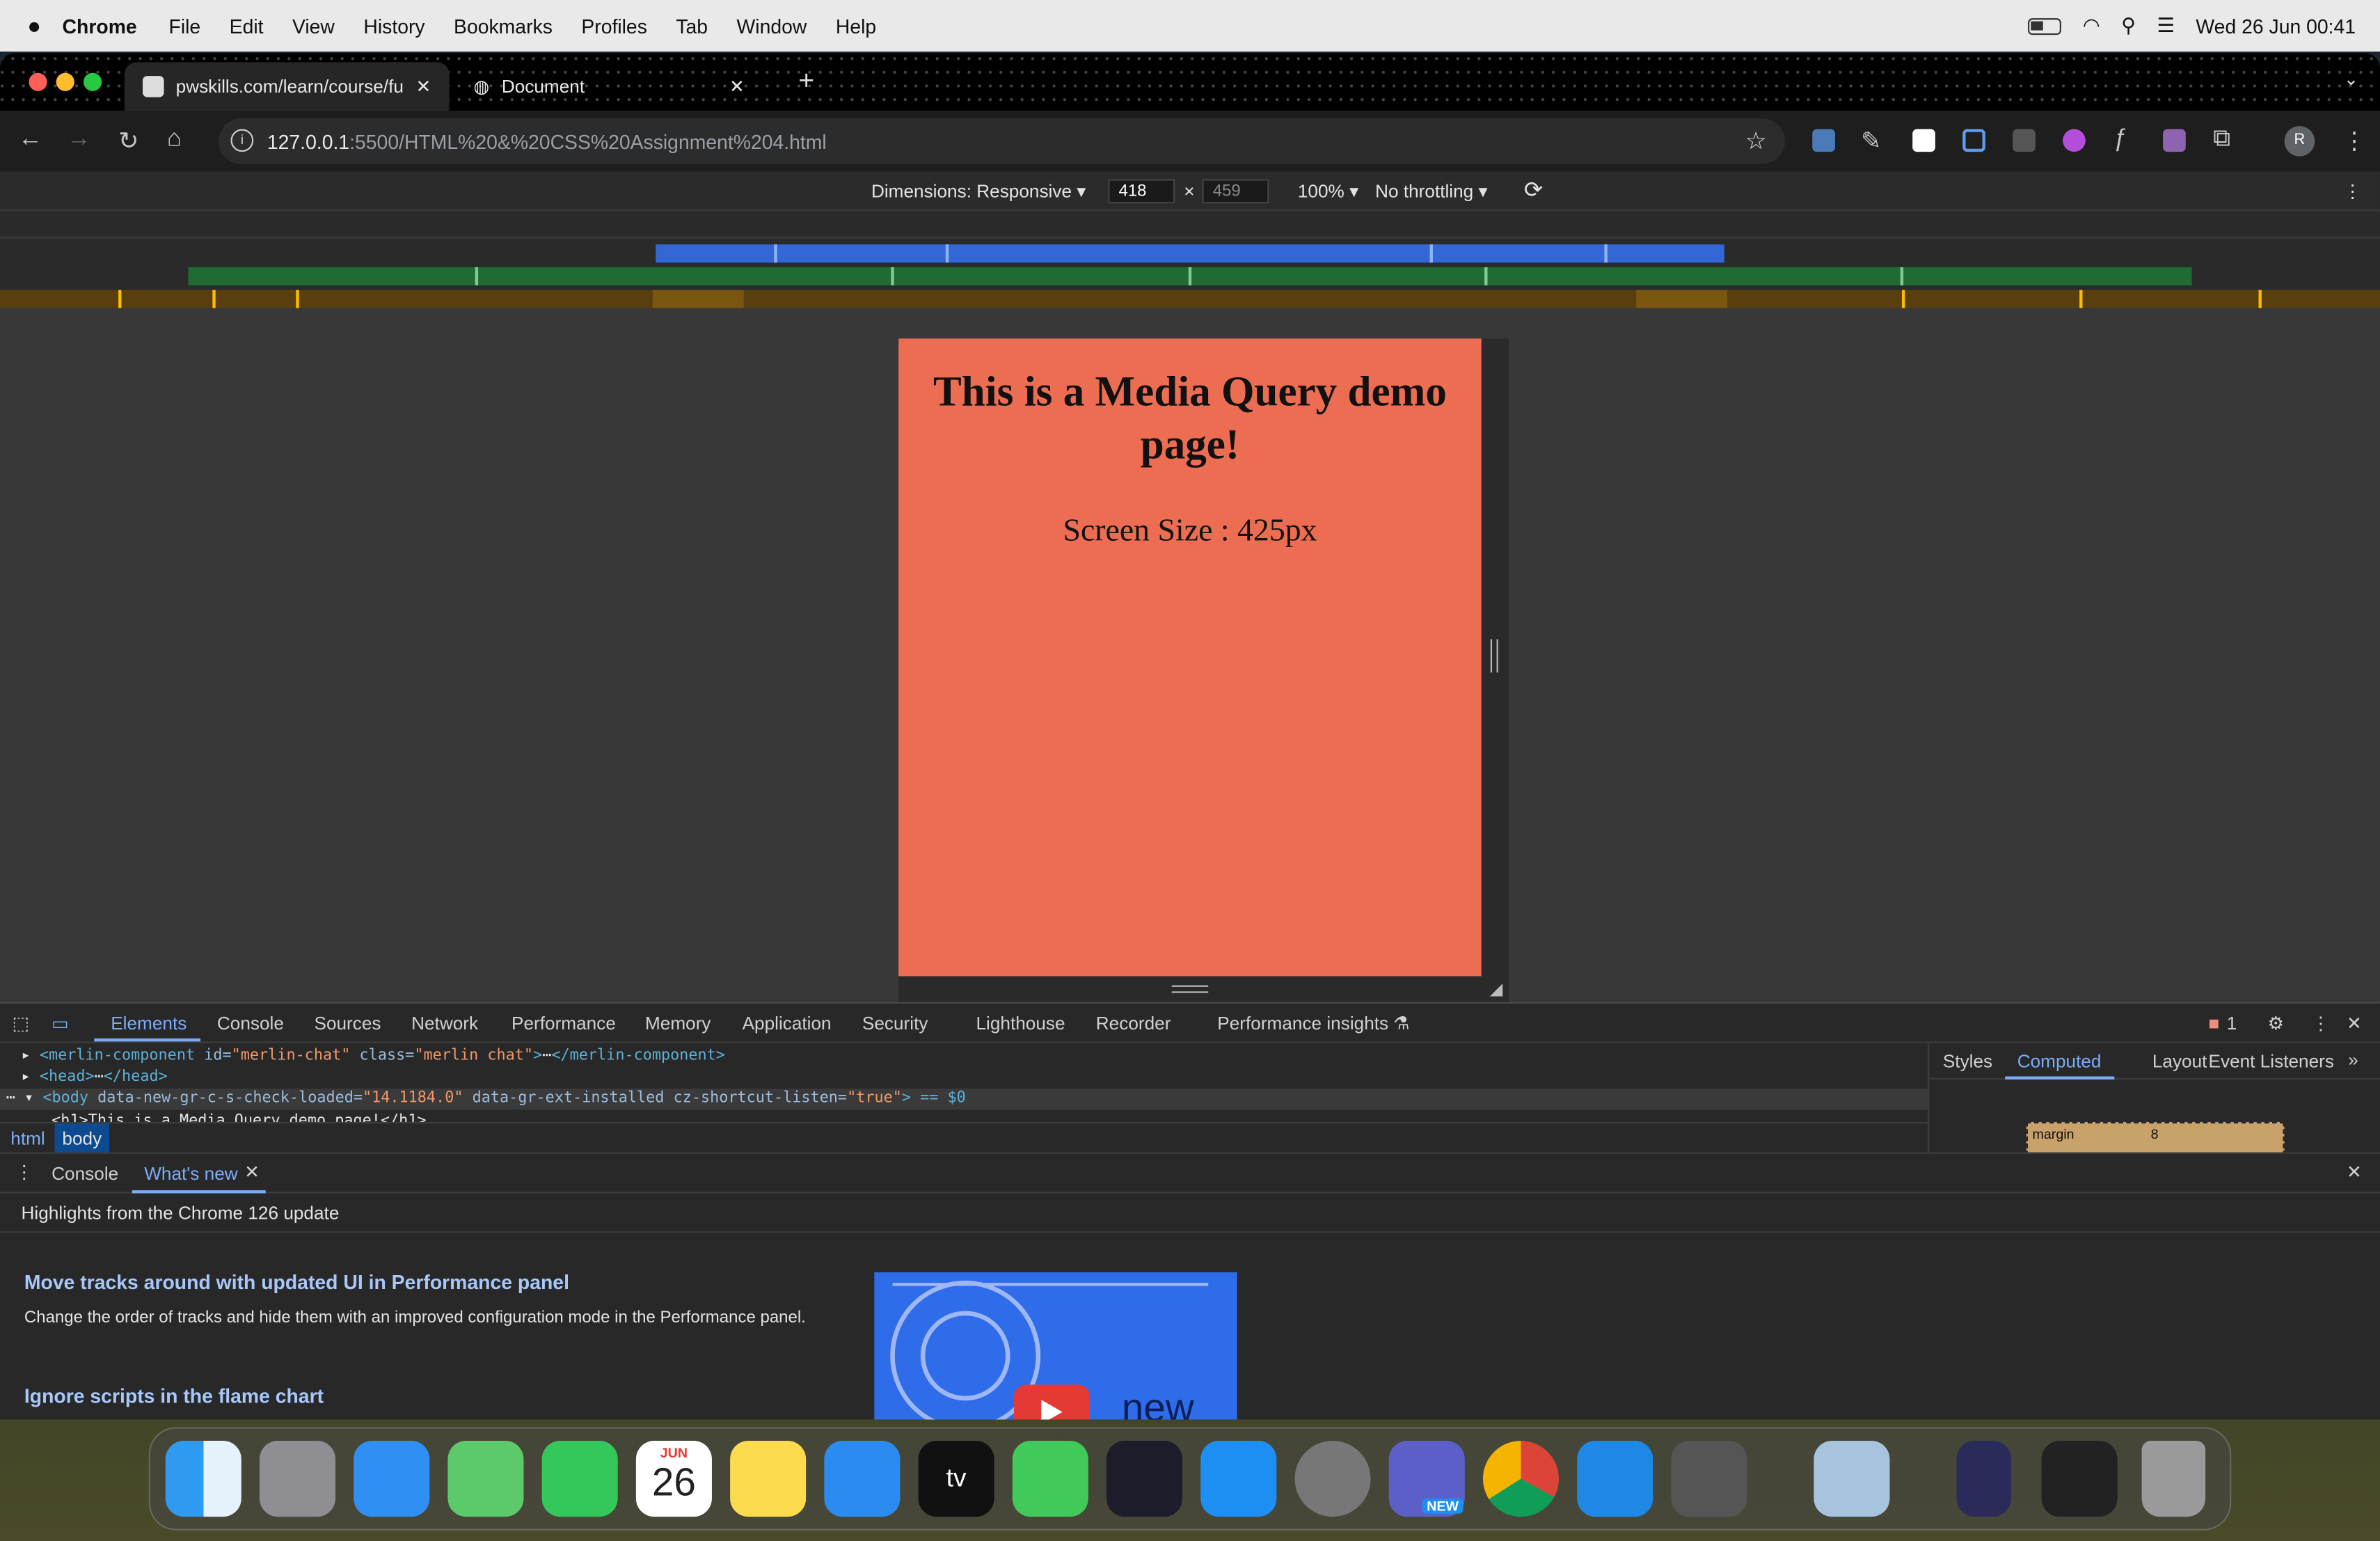 The height and width of the screenshot is (1541, 2380). Describe the element at coordinates (1133, 1023) in the screenshot. I see `tab-recorder: Recorder` at that location.